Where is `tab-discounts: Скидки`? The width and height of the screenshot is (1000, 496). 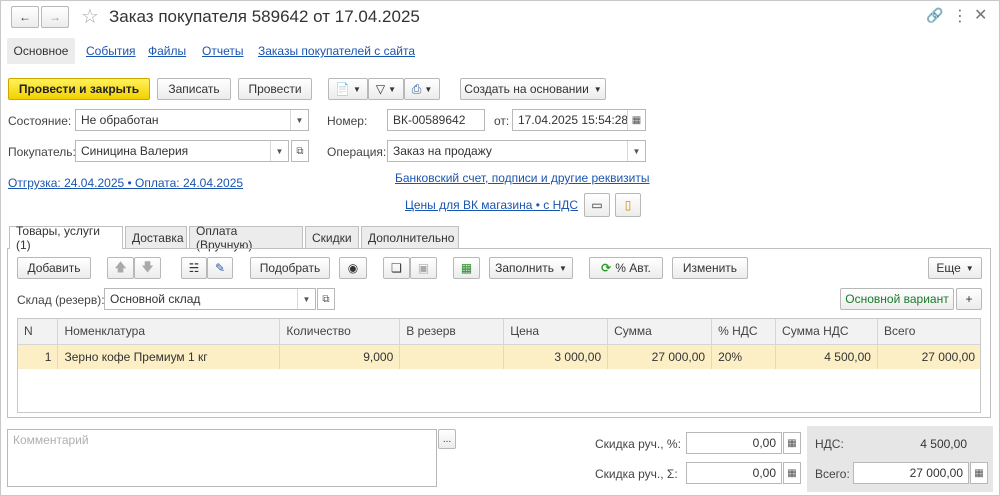 tab-discounts: Скидки is located at coordinates (332, 237).